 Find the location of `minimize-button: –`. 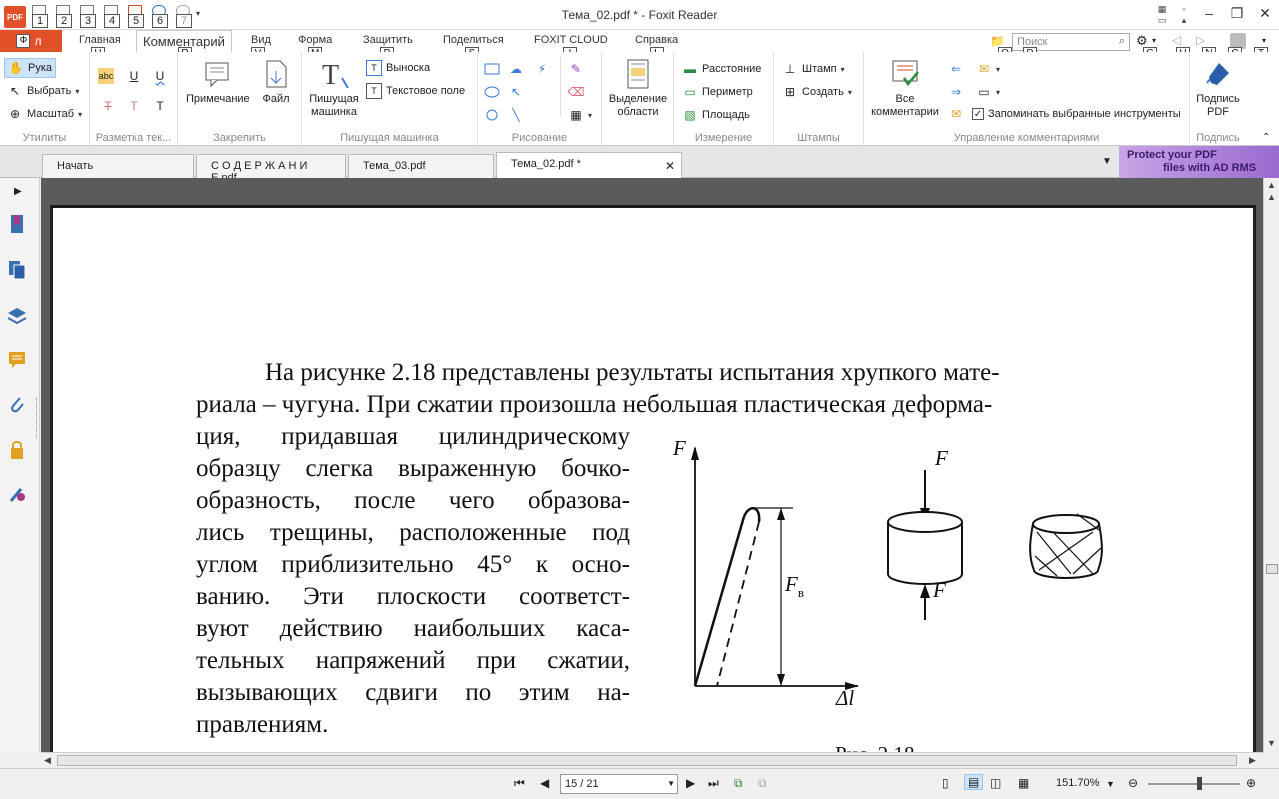

minimize-button: – is located at coordinates (1209, 13).